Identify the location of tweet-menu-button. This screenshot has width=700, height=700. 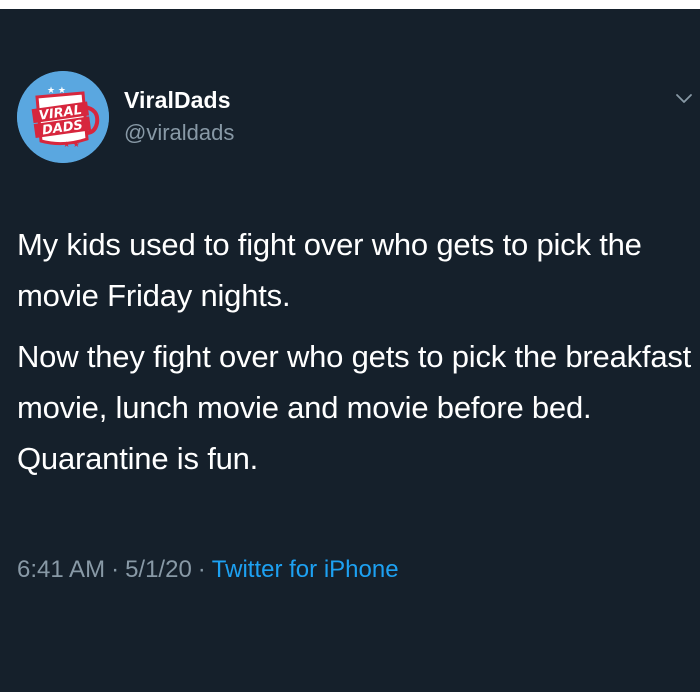
(684, 98).